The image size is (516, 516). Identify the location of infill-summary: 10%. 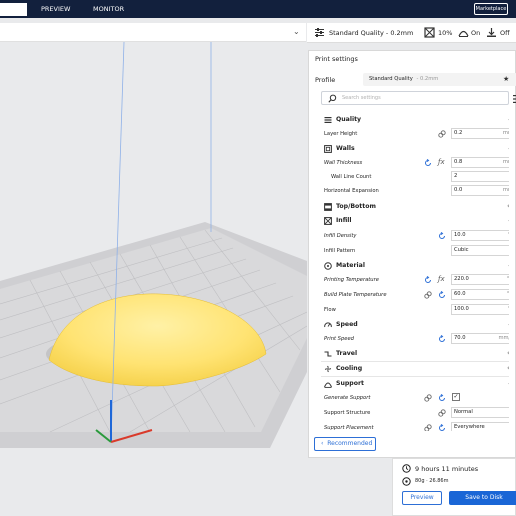
(445, 33).